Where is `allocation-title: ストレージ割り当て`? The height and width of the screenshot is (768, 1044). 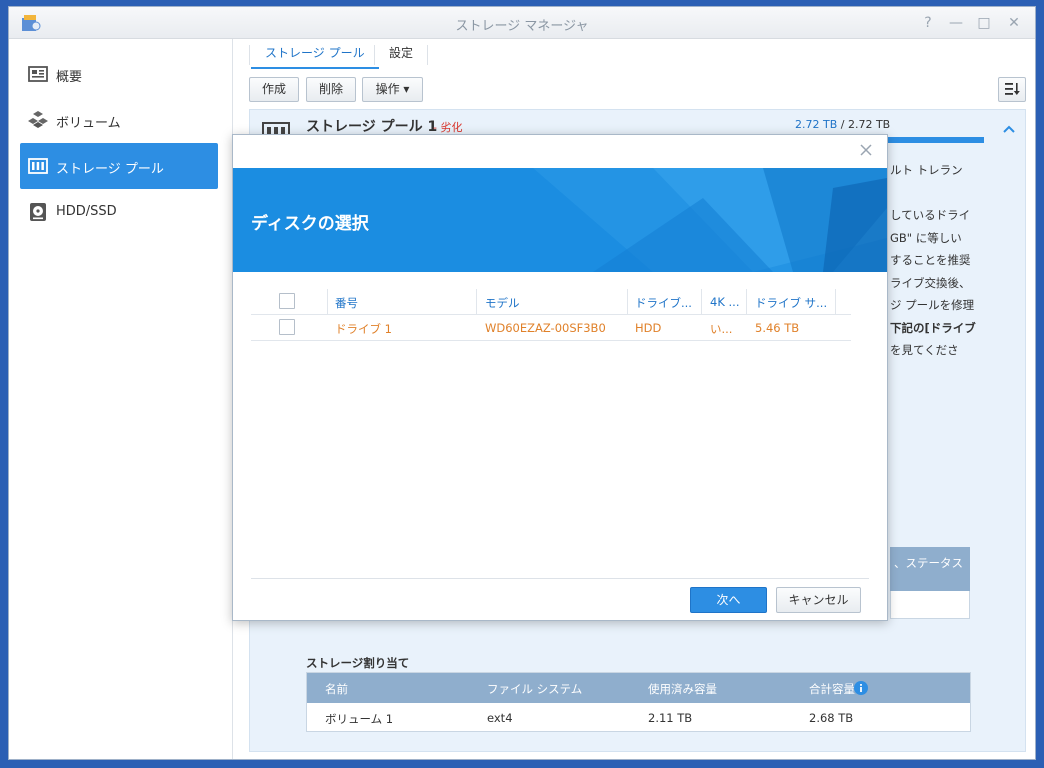 allocation-title: ストレージ割り当て is located at coordinates (358, 663).